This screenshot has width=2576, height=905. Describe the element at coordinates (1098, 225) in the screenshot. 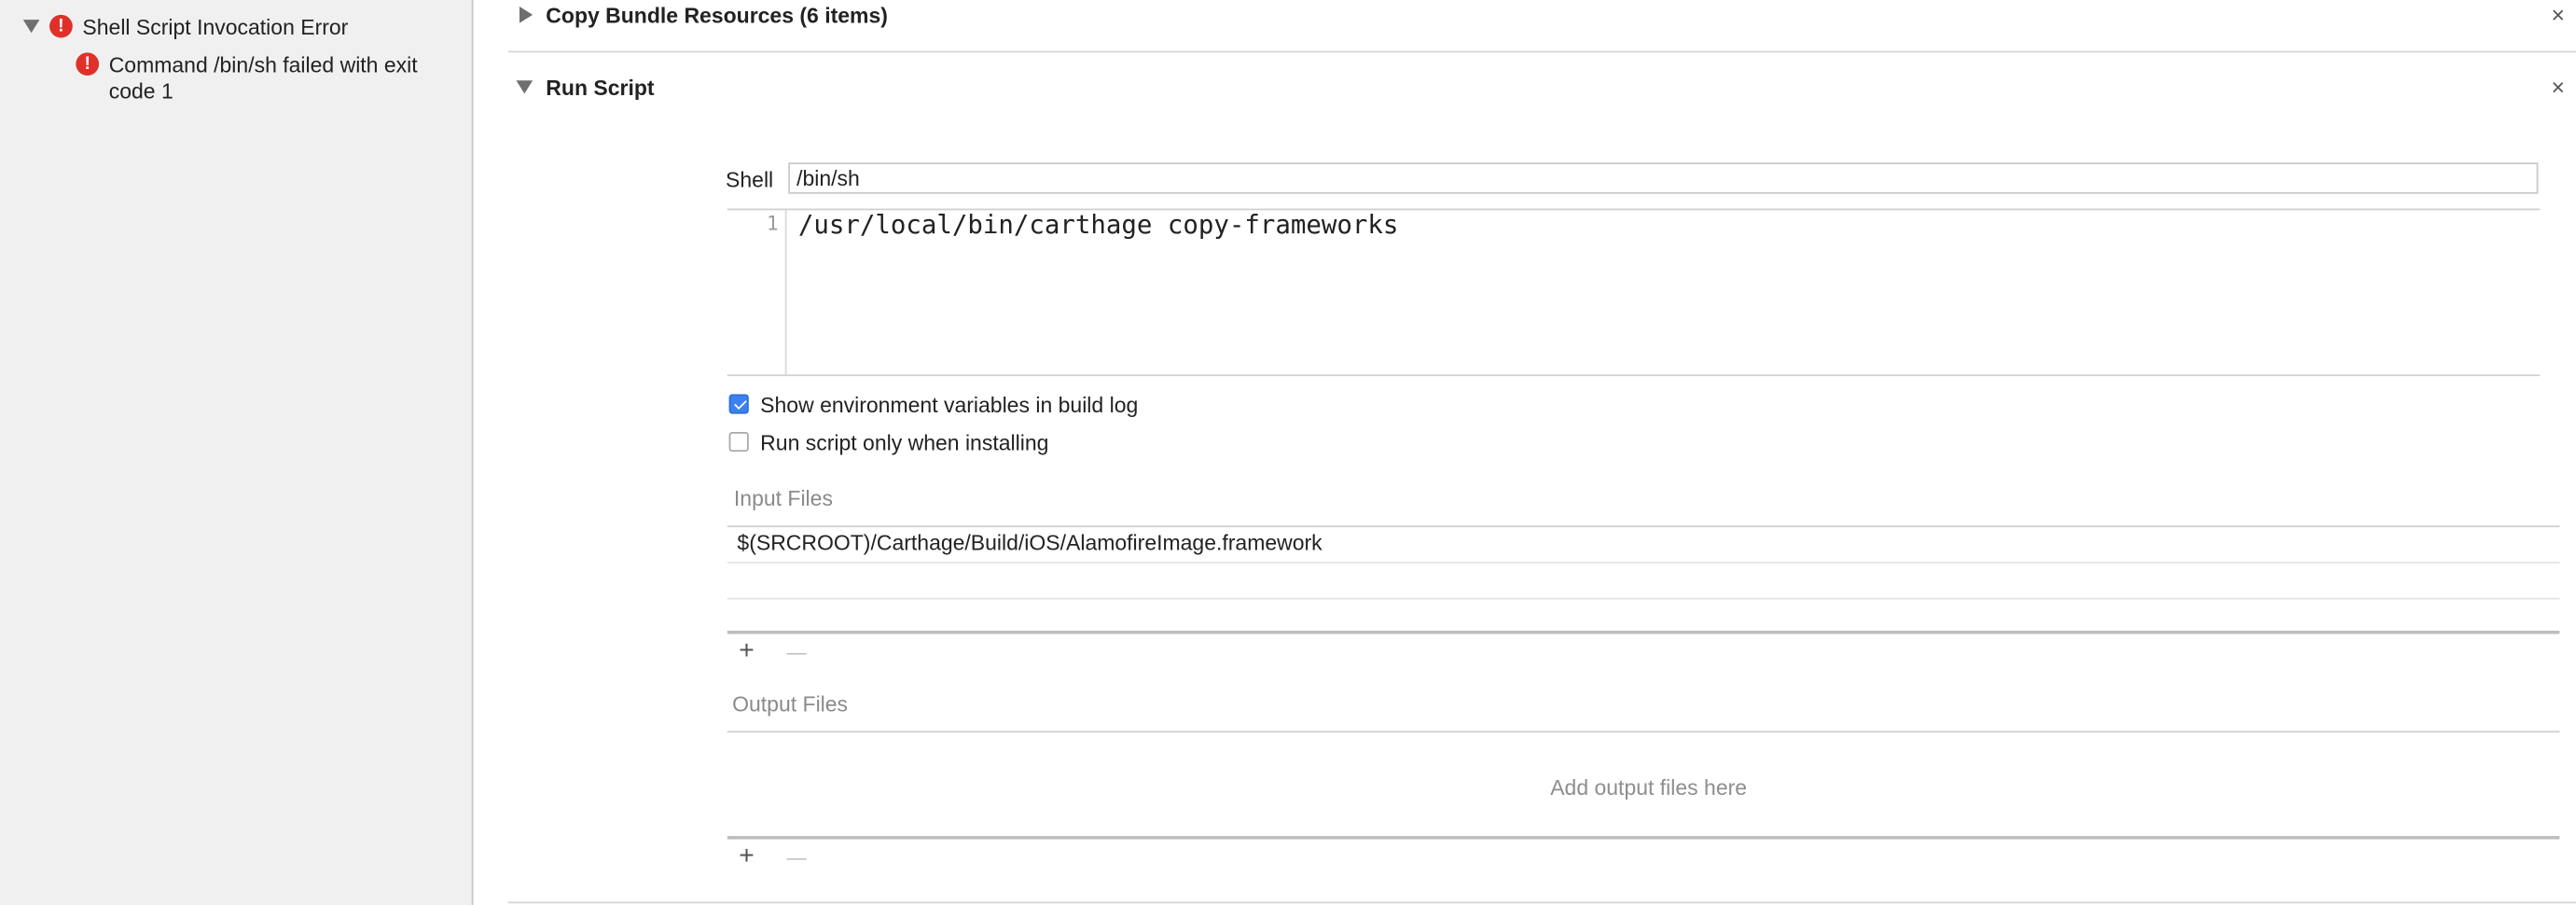

I see `script-text: /usr/local/bin/carthage copy-frameworks` at that location.